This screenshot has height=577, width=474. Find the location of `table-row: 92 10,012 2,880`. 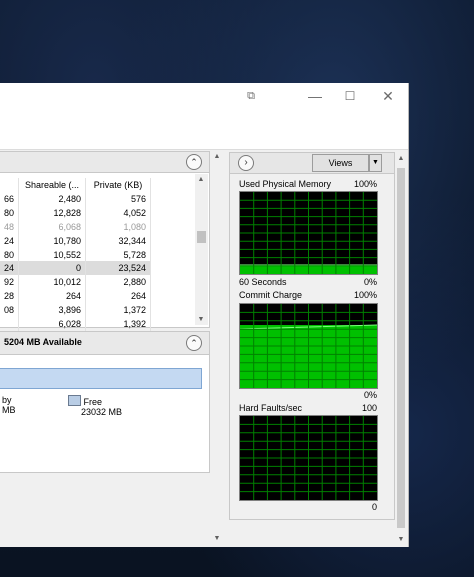

table-row: 92 10,012 2,880 is located at coordinates (76, 282).